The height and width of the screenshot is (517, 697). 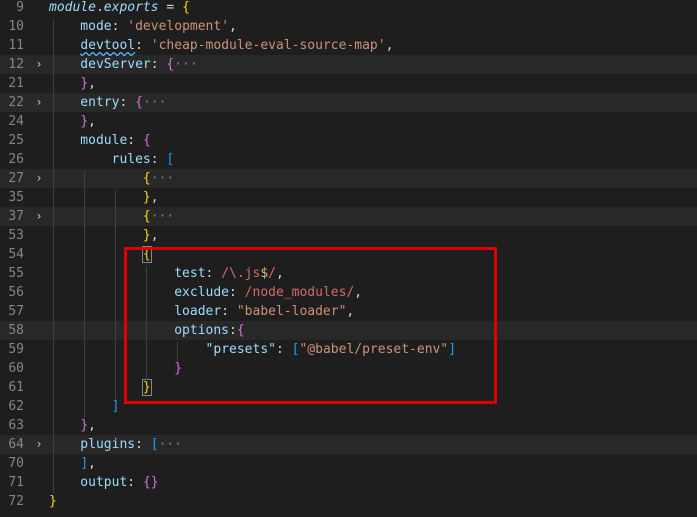 I want to click on code-line: 25 module: {, so click(x=348, y=140).